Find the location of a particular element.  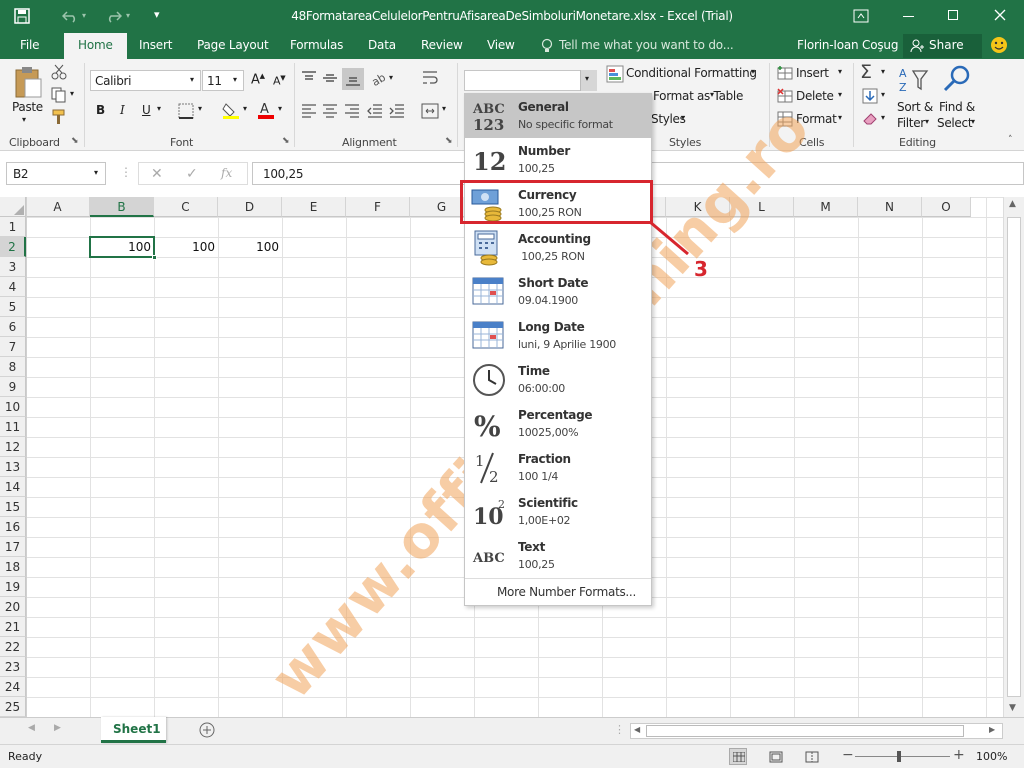

sort-filter-label-2: Filter is located at coordinates (911, 123).